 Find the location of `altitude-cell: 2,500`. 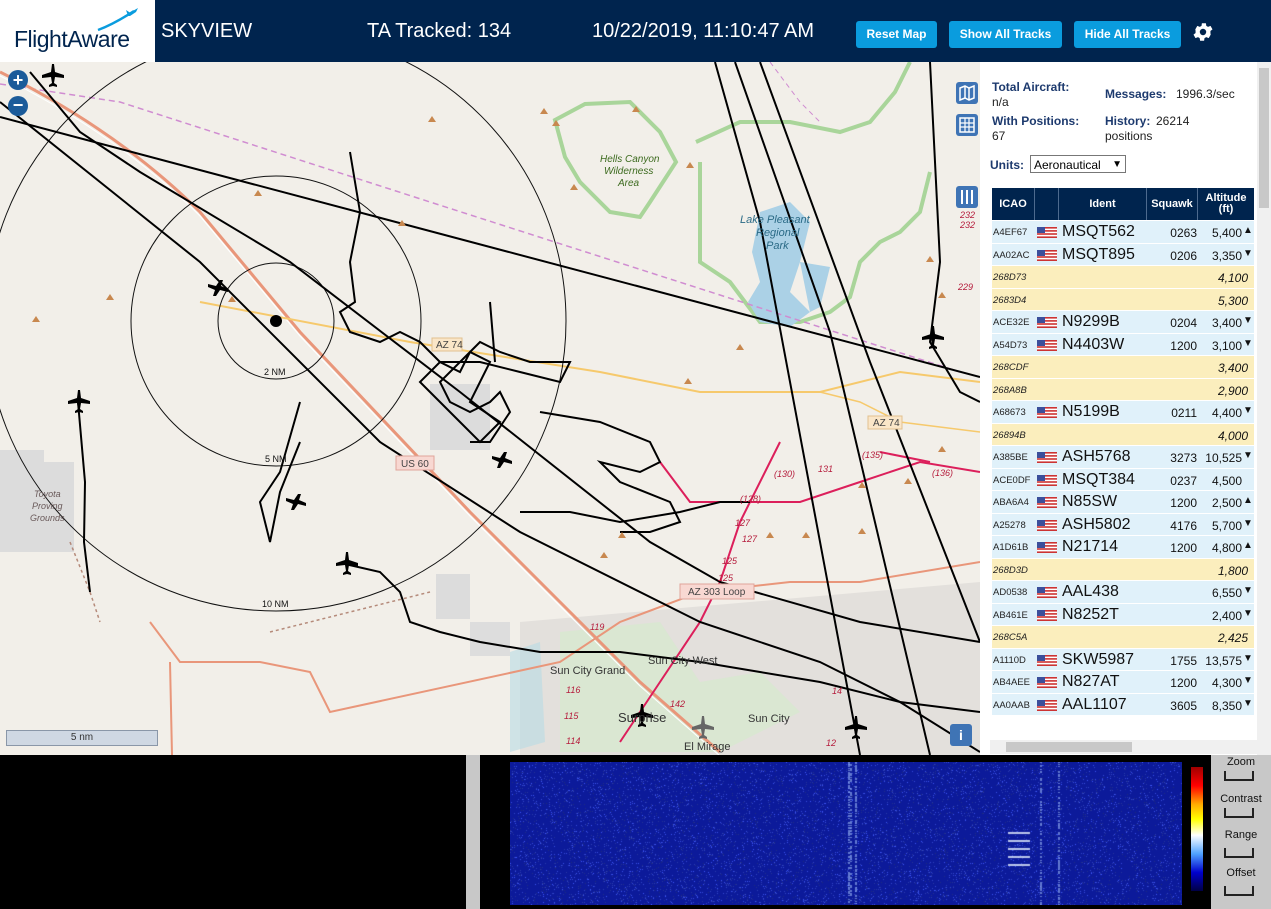

altitude-cell: 2,500 is located at coordinates (1226, 503).